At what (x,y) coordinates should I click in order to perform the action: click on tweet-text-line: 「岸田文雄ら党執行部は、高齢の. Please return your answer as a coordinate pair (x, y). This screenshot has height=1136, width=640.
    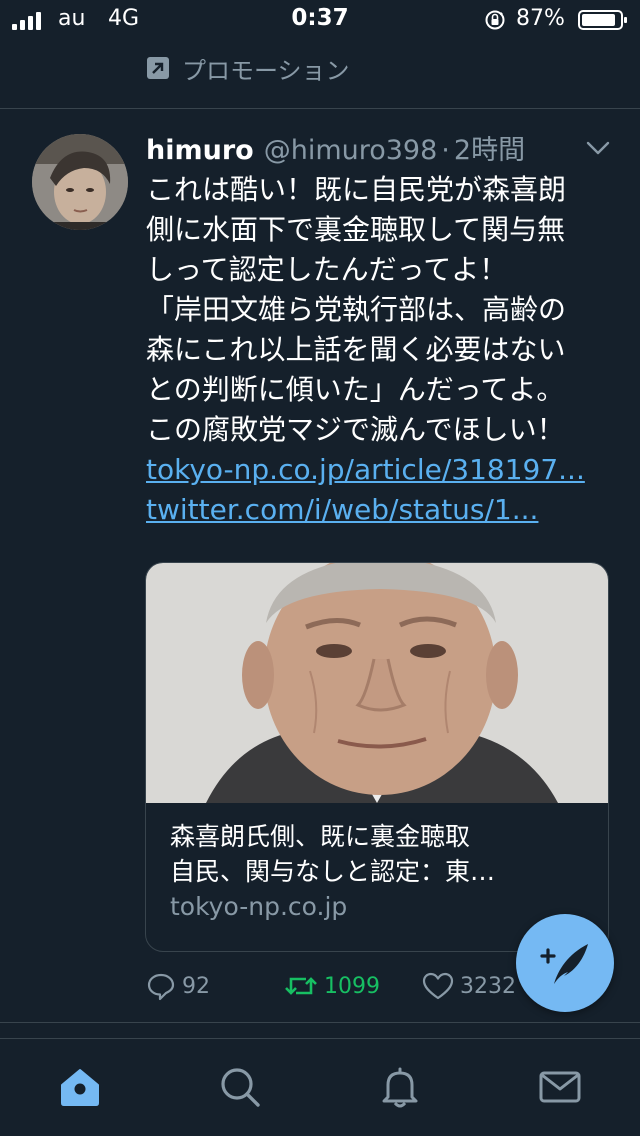
    Looking at the image, I should click on (356, 309).